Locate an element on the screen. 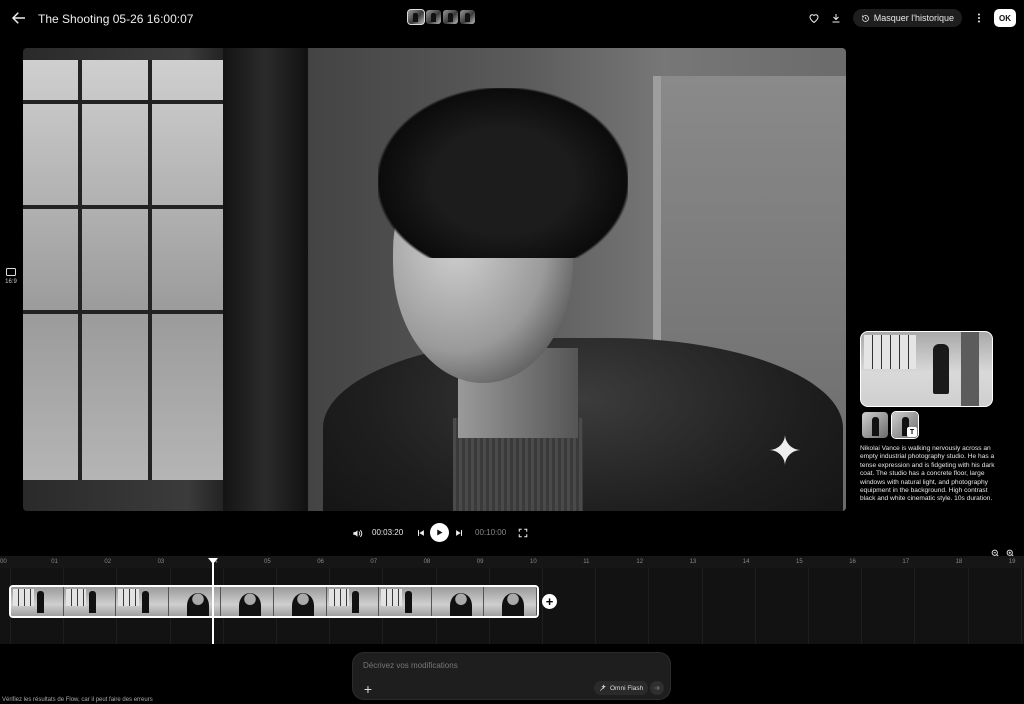 This screenshot has width=1024, height=704. reference-ingredients: T is located at coordinates (890, 425).